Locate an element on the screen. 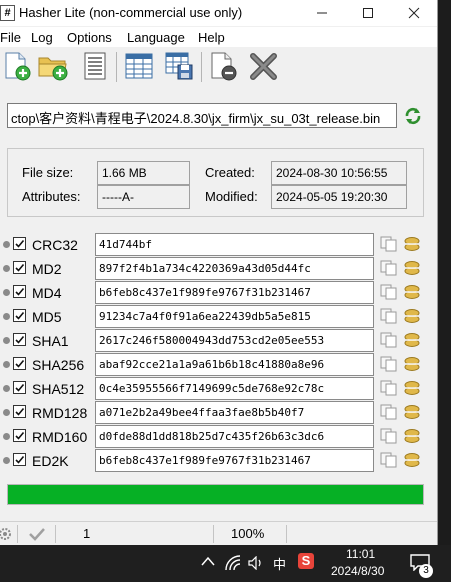 This screenshot has height=582, width=451. minimize-icon is located at coordinates (322, 13).